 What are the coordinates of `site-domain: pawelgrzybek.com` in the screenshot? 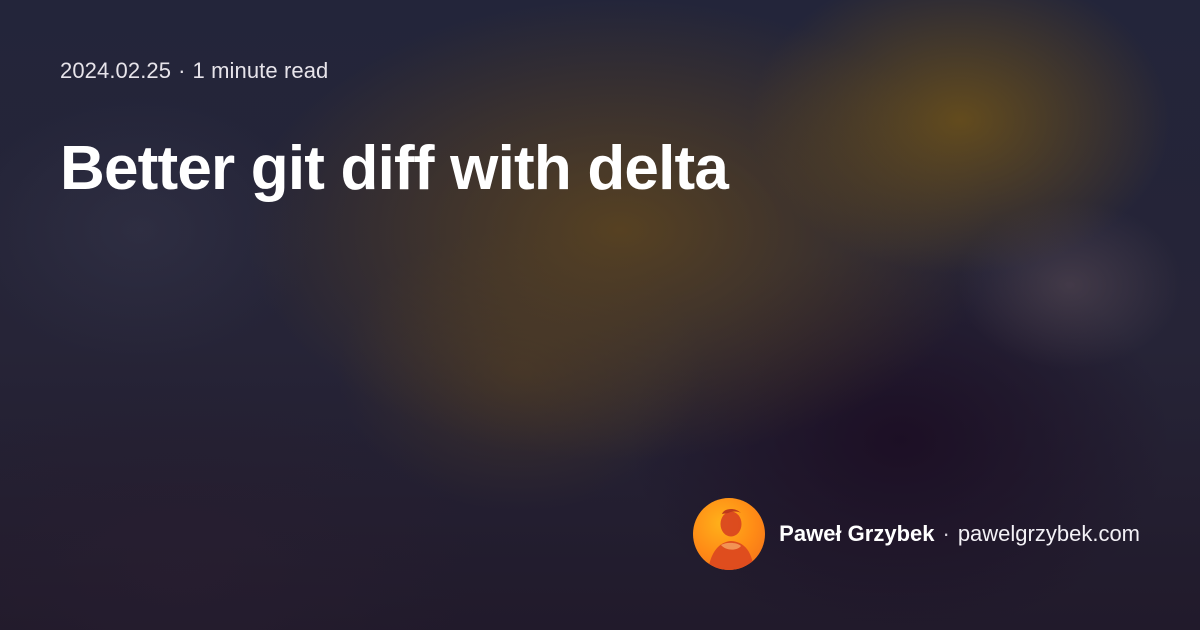 It's located at (1048, 533).